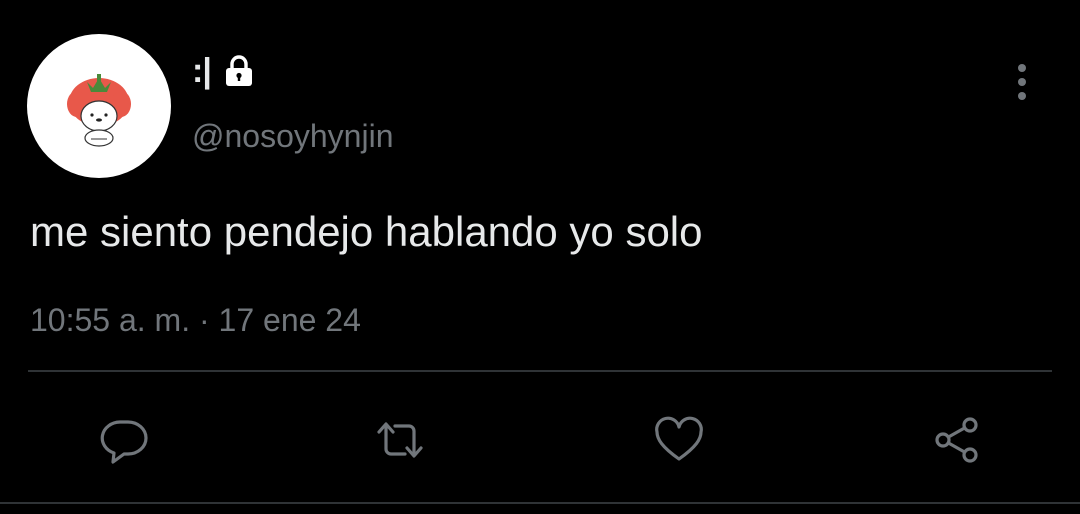 The width and height of the screenshot is (1080, 514). I want to click on retweet-icon, so click(400, 440).